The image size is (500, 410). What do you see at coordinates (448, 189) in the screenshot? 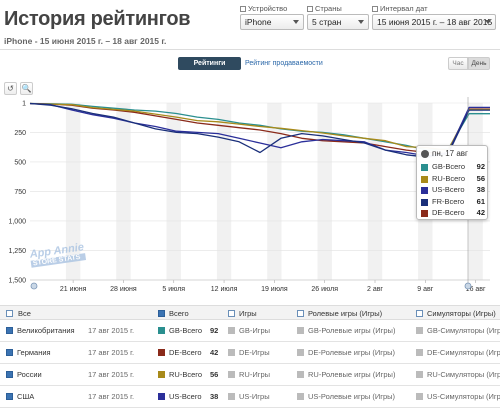
I see `tooltip-series-name: US-Всего` at bounding box center [448, 189].